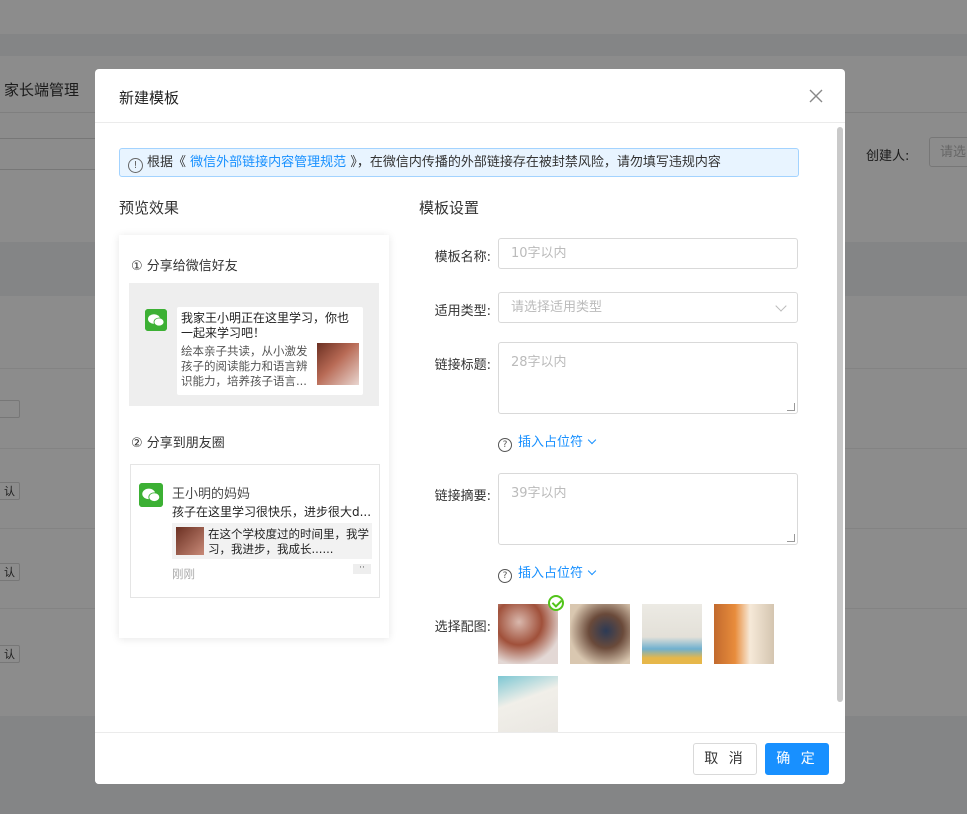  I want to click on modal-header: 新建模板, so click(470, 96).